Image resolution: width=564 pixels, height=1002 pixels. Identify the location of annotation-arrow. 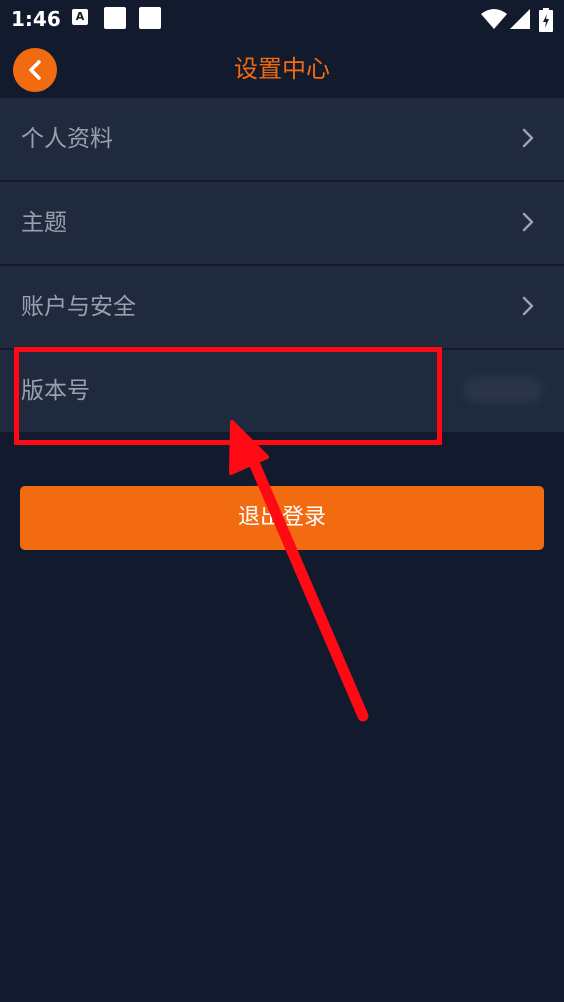
(299, 571).